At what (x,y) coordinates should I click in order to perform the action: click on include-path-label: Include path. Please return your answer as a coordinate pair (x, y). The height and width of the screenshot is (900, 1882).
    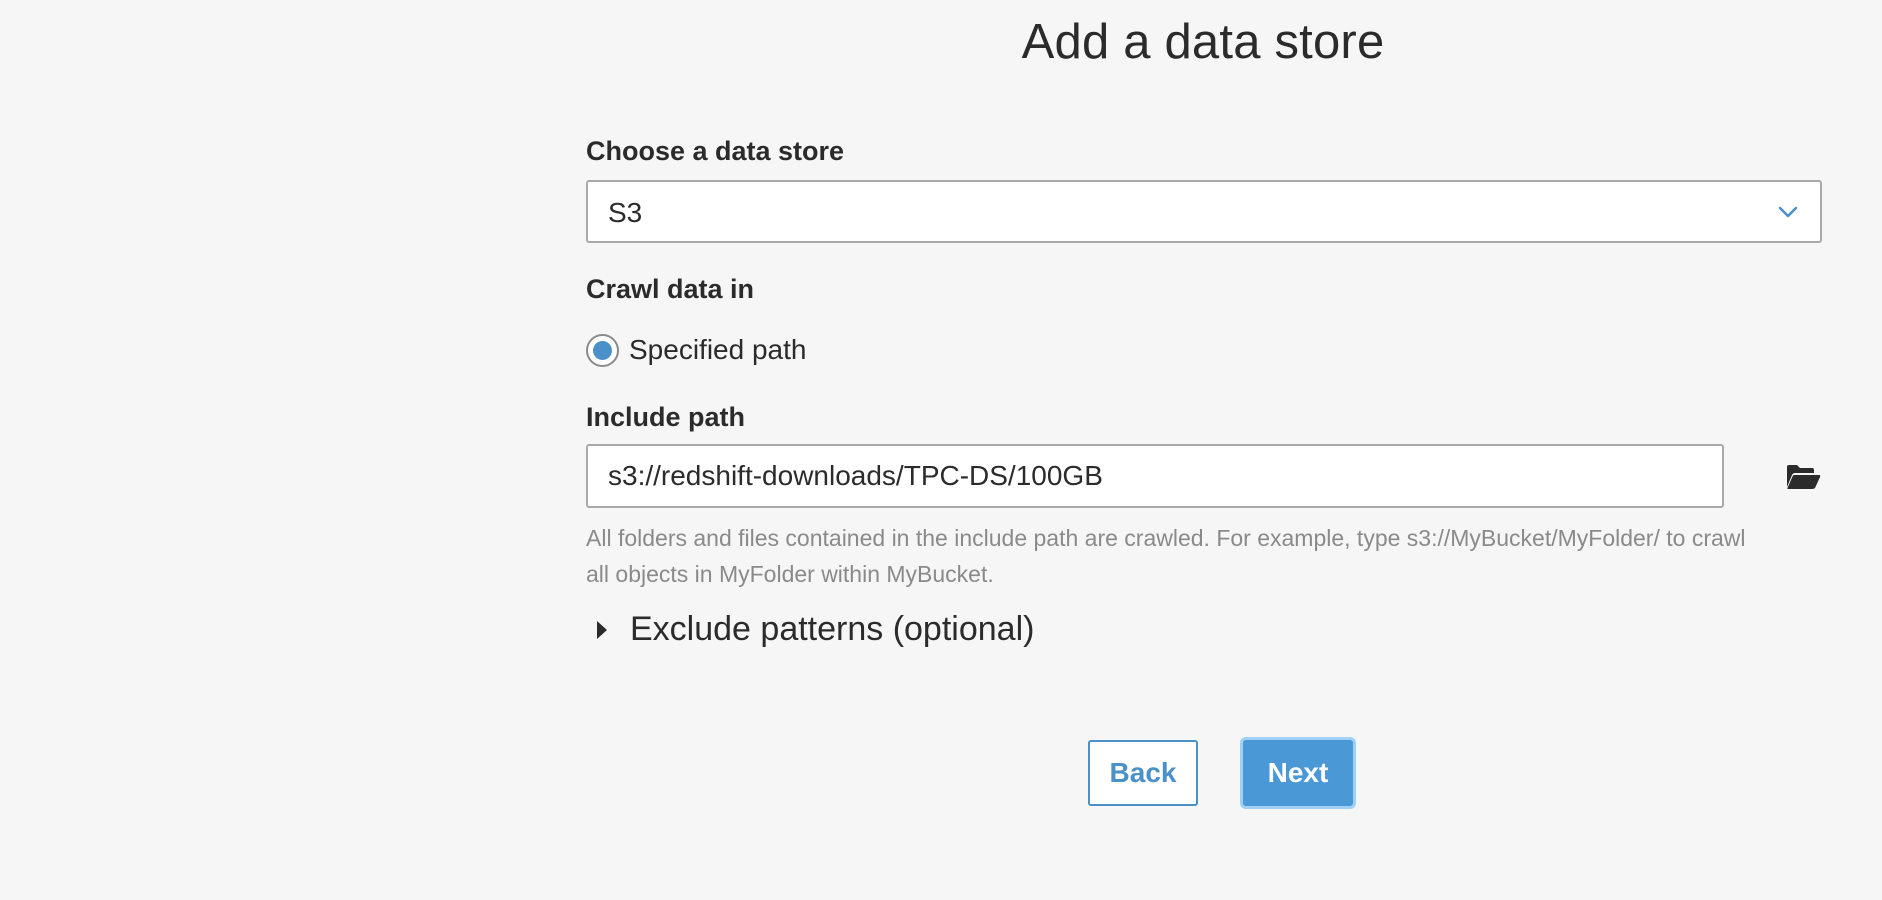
    Looking at the image, I should click on (666, 417).